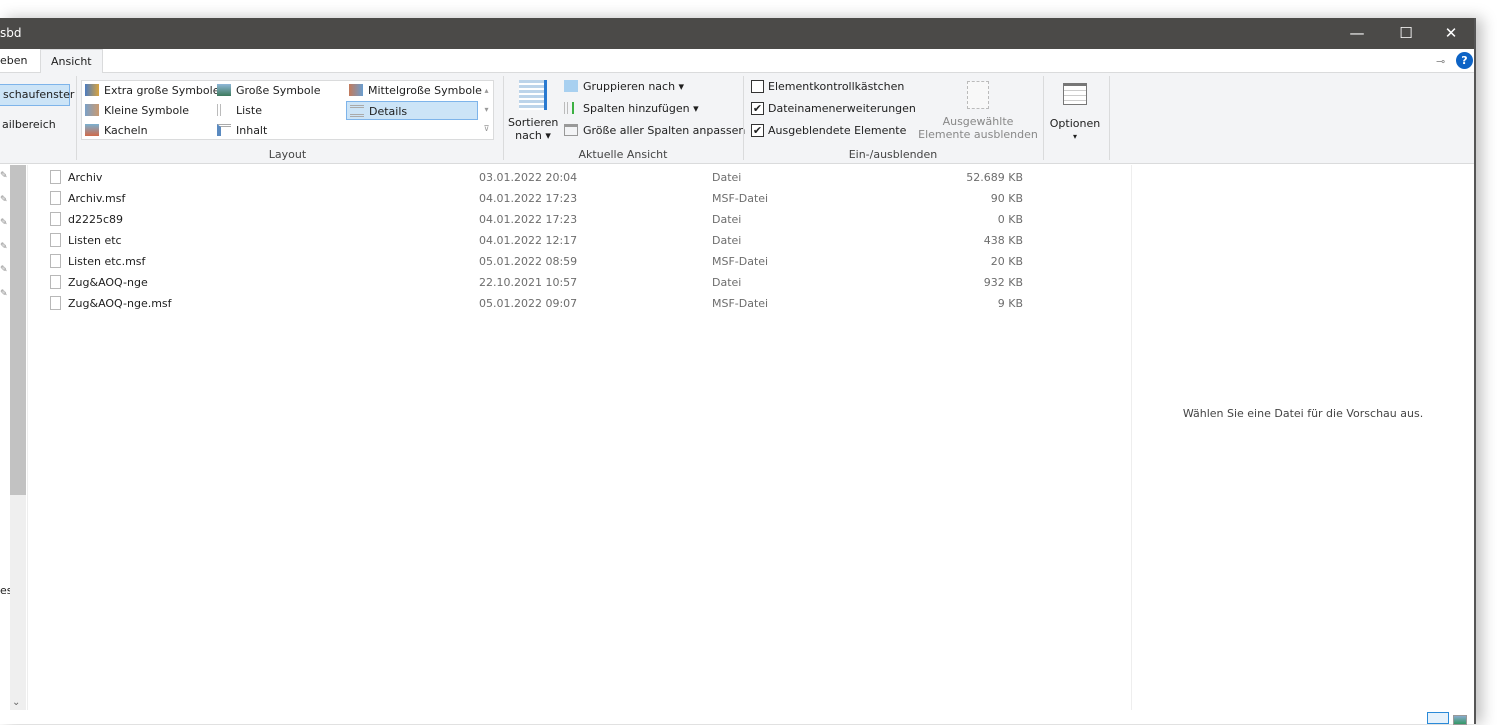 The width and height of the screenshot is (1497, 725). I want to click on file-name: Listen etc, so click(95, 240).